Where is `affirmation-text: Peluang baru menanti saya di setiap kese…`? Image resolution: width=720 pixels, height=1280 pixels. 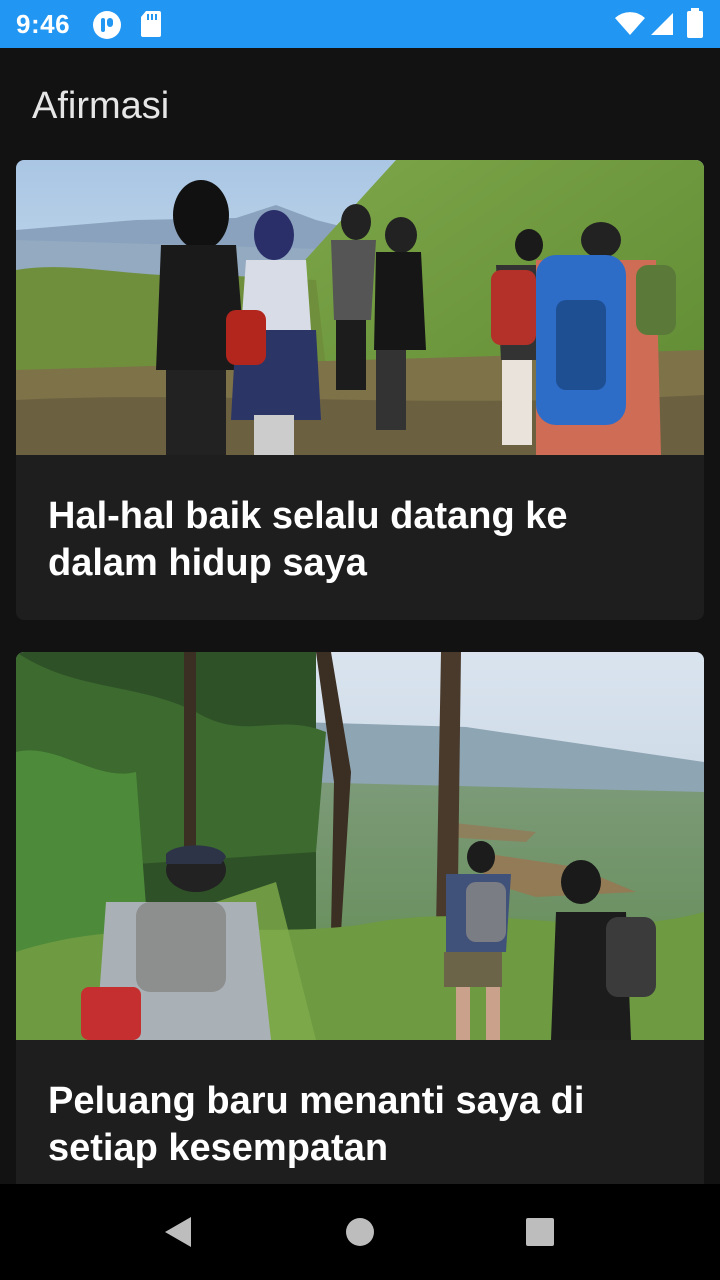 affirmation-text: Peluang baru menanti saya di setiap kese… is located at coordinates (316, 1124).